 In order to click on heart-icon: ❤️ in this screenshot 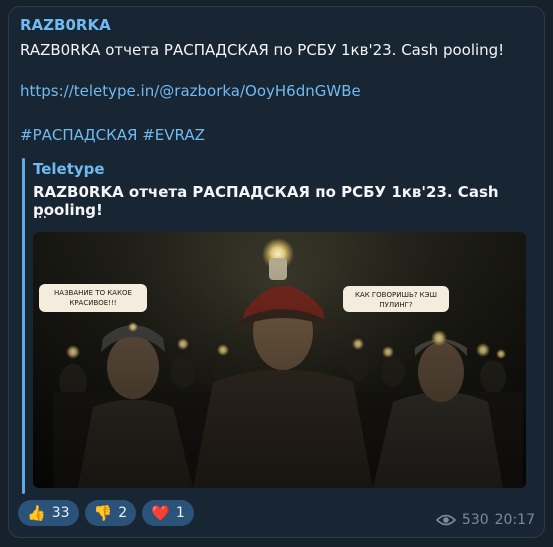, I will do `click(160, 512)`.